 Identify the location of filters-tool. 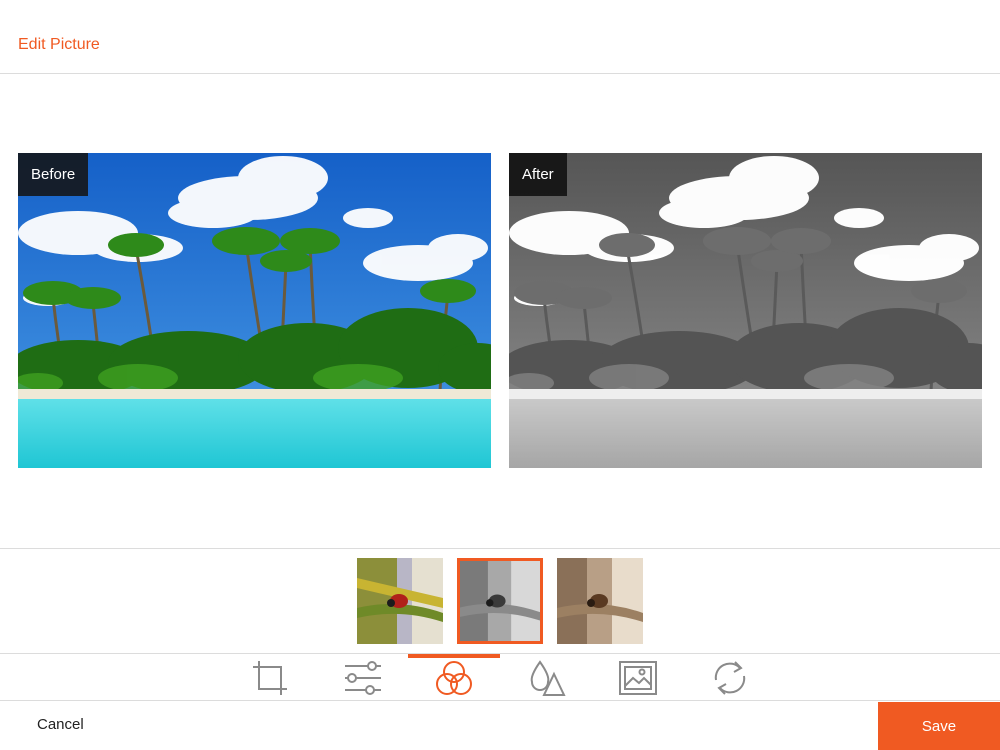
(454, 677).